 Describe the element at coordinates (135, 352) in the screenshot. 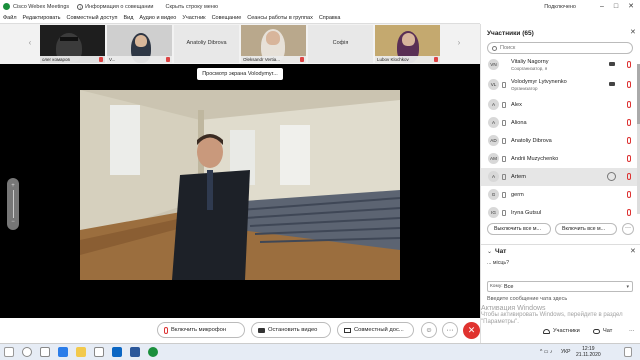

I see `word-icon` at that location.